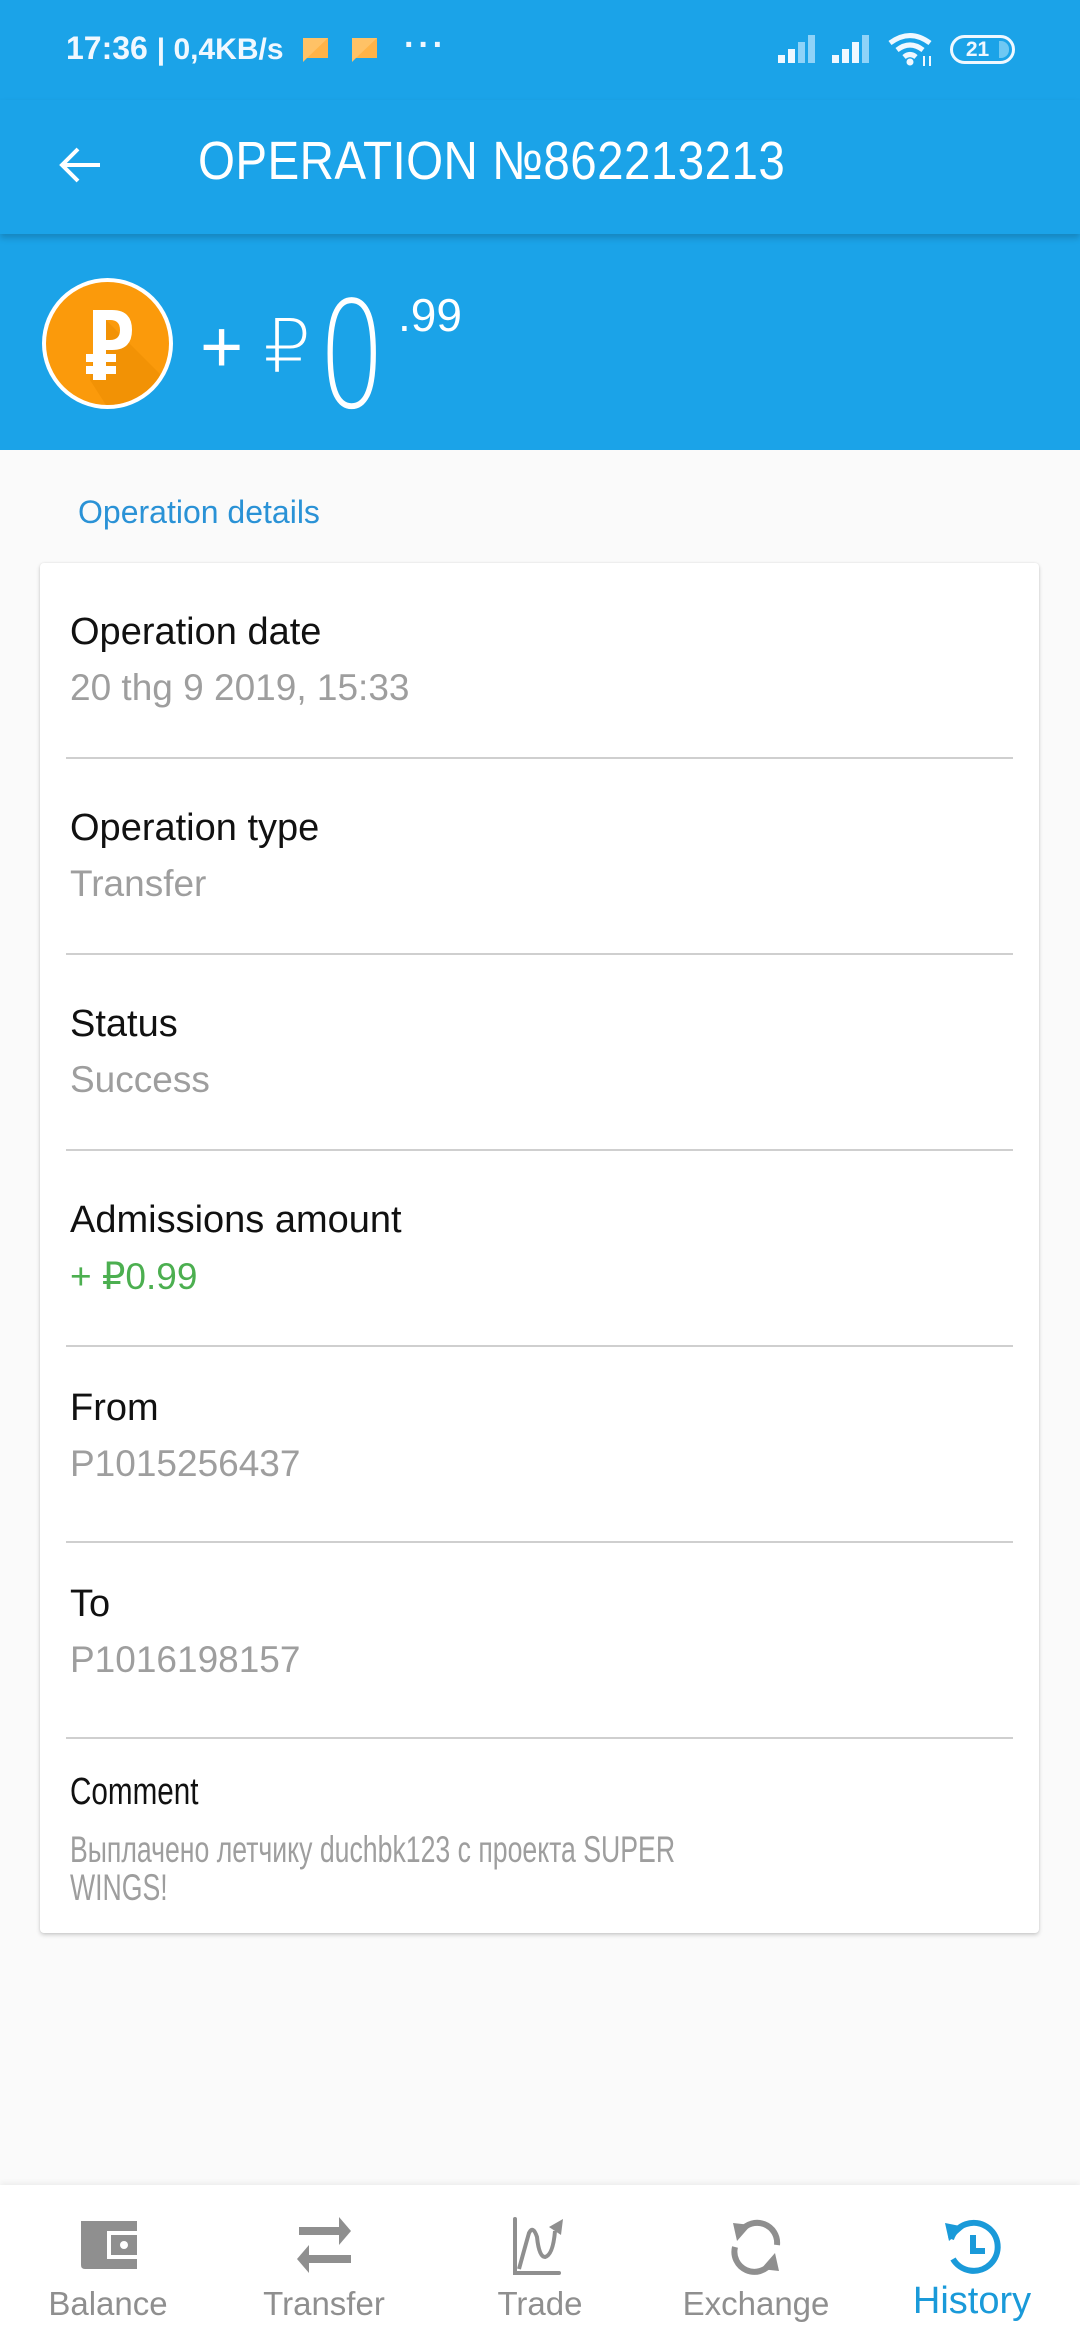 The width and height of the screenshot is (1080, 2340). What do you see at coordinates (195, 828) in the screenshot?
I see `row-label: Operation type` at bounding box center [195, 828].